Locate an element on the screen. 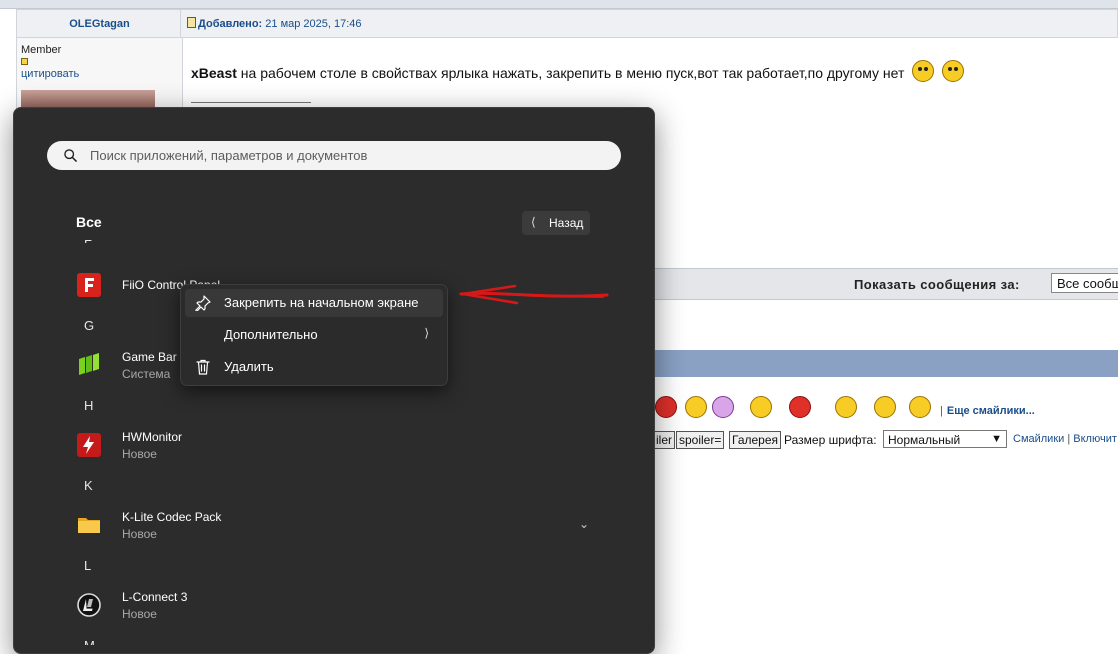 The height and width of the screenshot is (654, 1118). chevron-down-icon: ⌄ is located at coordinates (584, 524).